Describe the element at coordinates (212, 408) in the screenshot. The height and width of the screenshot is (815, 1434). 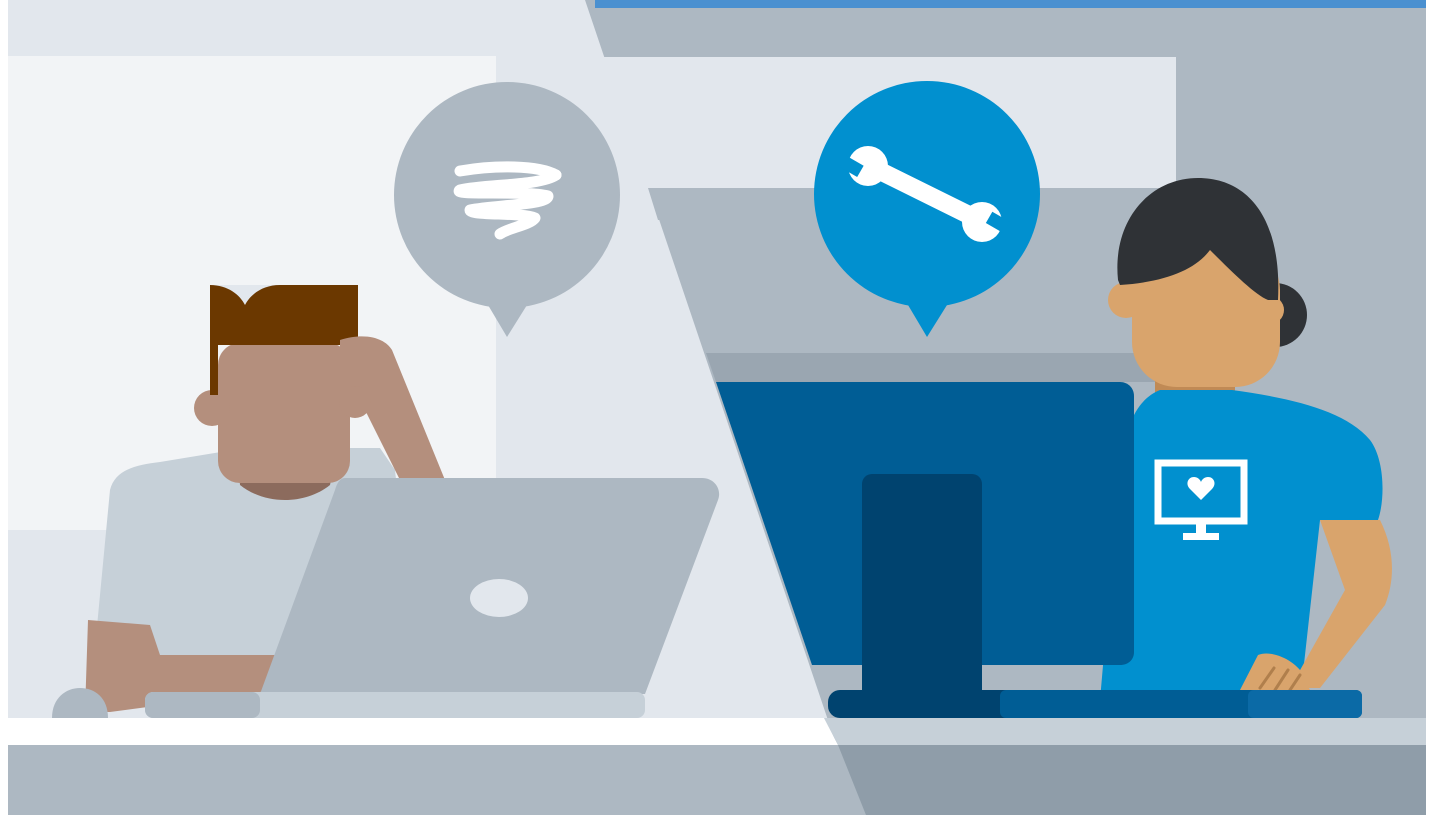
I see `man-ear` at that location.